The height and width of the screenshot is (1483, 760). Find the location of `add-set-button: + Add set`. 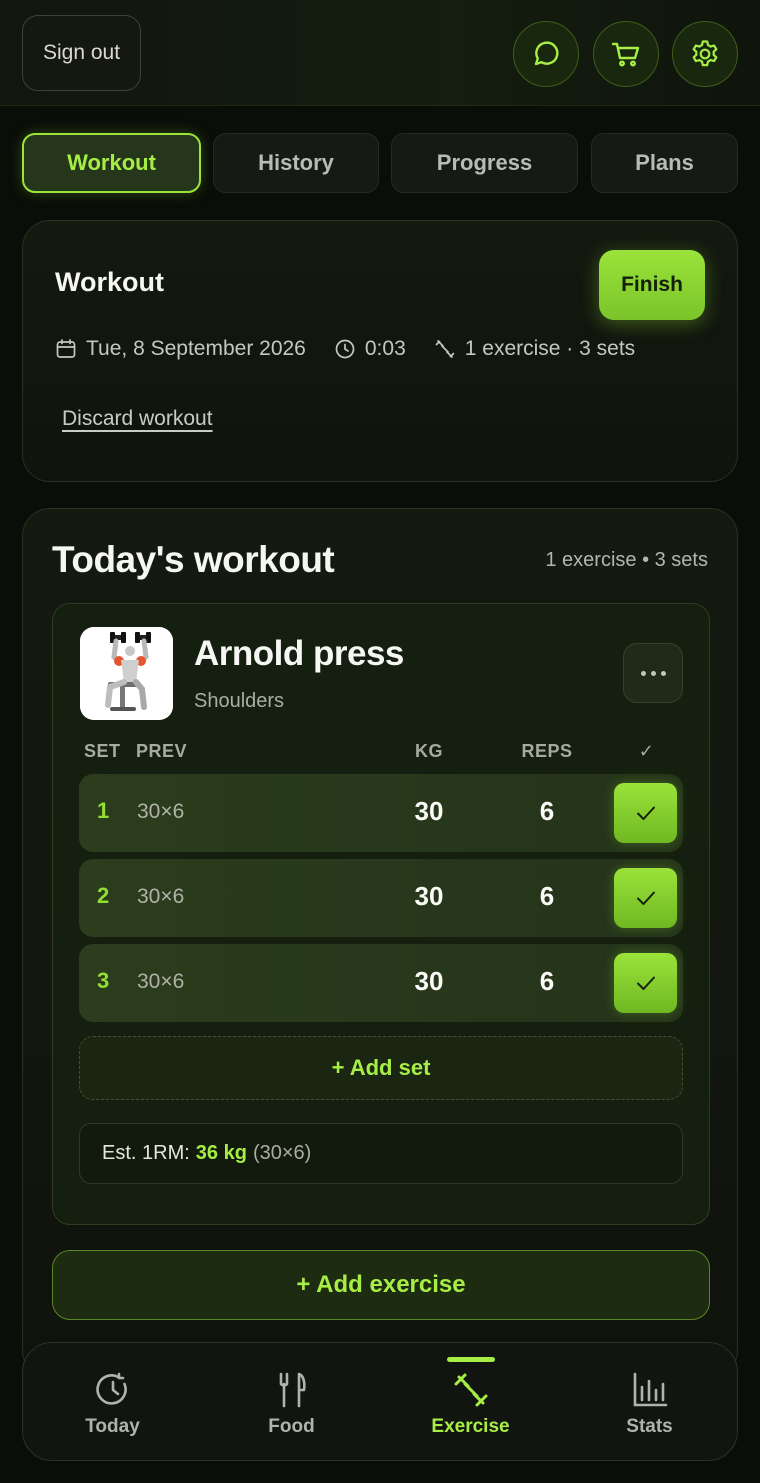

add-set-button: + Add set is located at coordinates (381, 1068).